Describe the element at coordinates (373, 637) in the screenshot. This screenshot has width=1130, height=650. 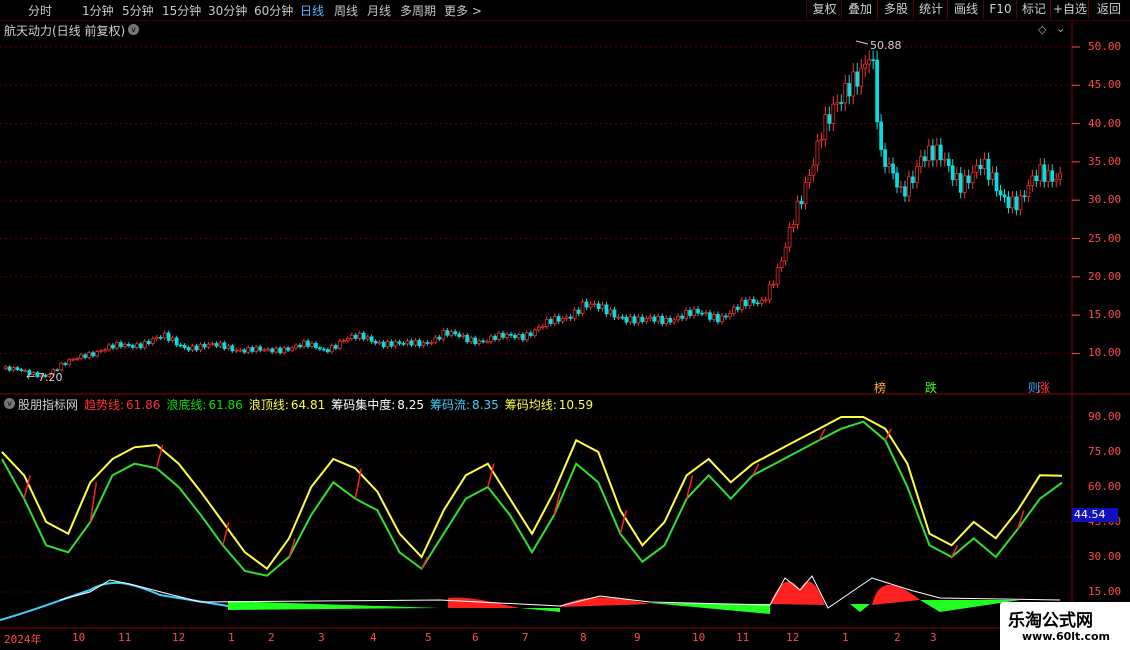
I see `time-axis-label: 4` at that location.